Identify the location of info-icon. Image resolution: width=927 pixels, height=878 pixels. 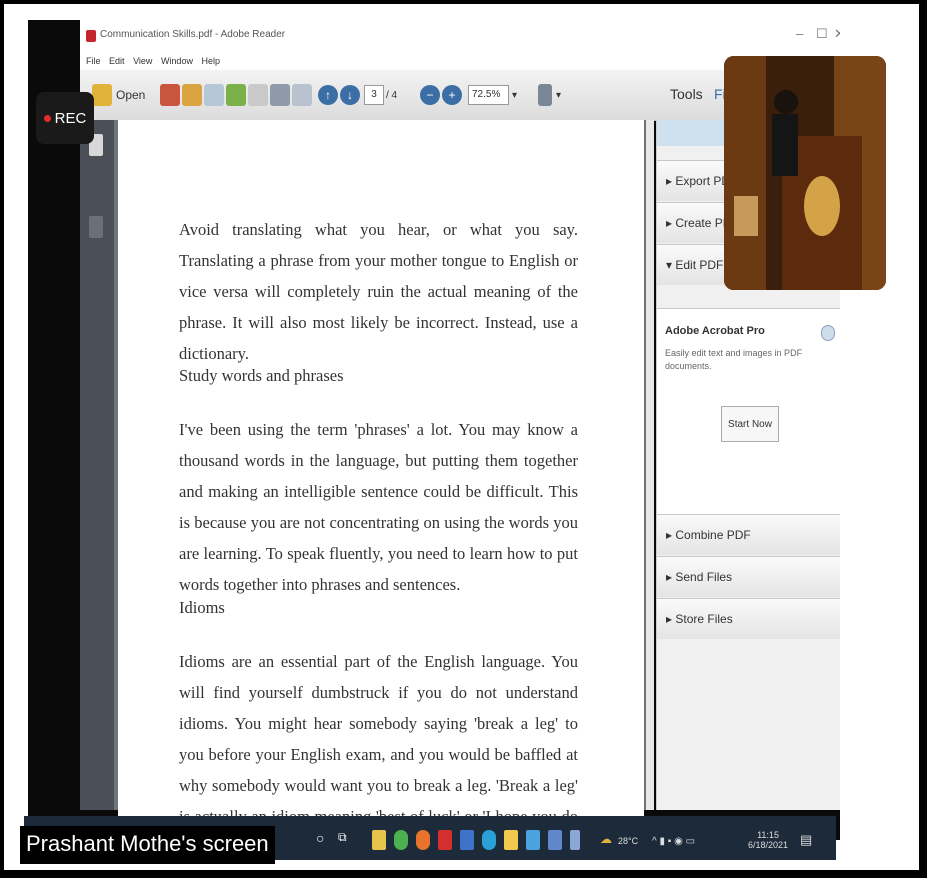
(828, 333).